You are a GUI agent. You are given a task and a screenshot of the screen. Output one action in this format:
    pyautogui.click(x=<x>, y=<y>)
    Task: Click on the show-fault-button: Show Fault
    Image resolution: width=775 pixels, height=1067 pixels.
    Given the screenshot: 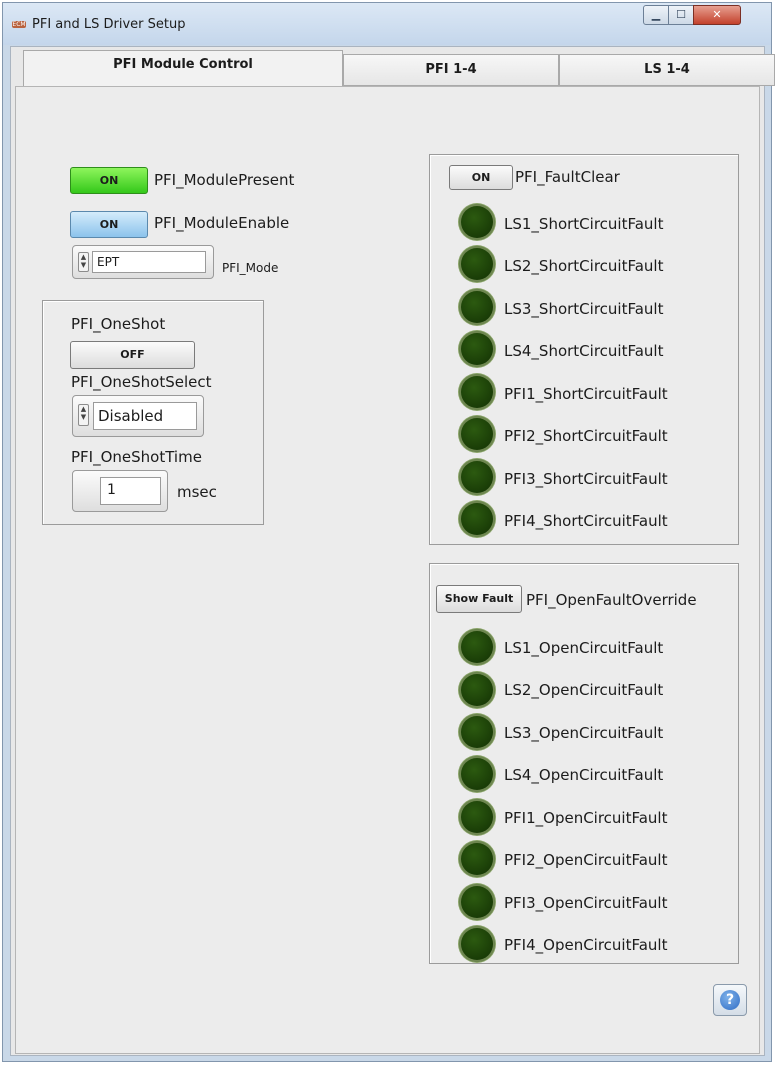 What is the action you would take?
    pyautogui.click(x=479, y=599)
    